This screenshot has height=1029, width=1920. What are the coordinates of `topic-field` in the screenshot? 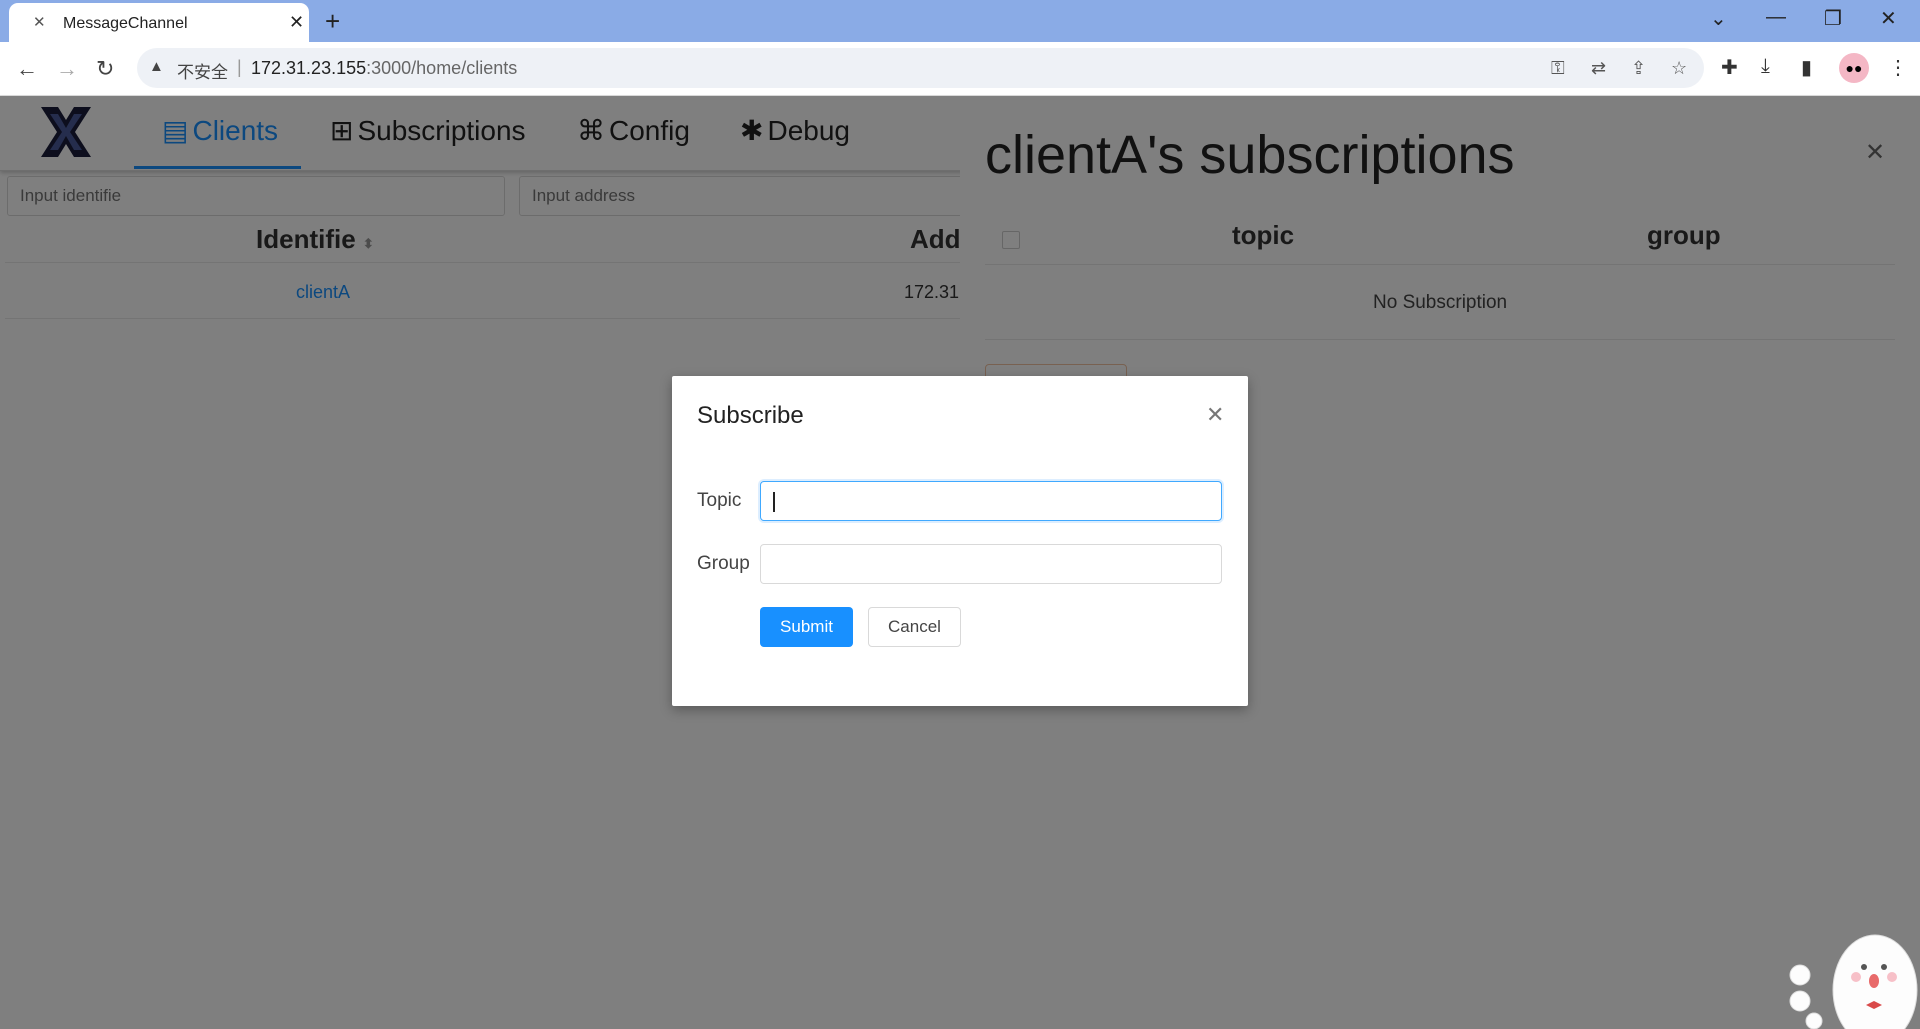 It's located at (991, 501).